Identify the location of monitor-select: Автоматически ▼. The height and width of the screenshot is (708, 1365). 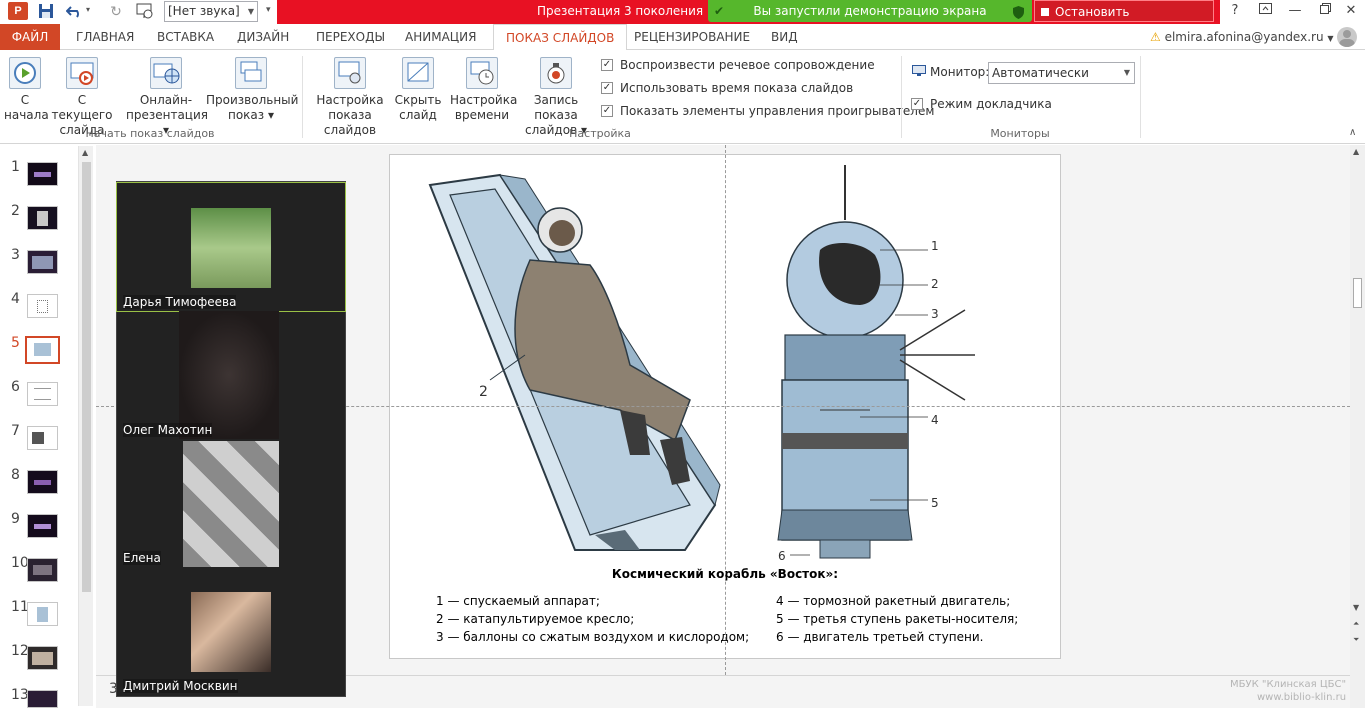
(1061, 73).